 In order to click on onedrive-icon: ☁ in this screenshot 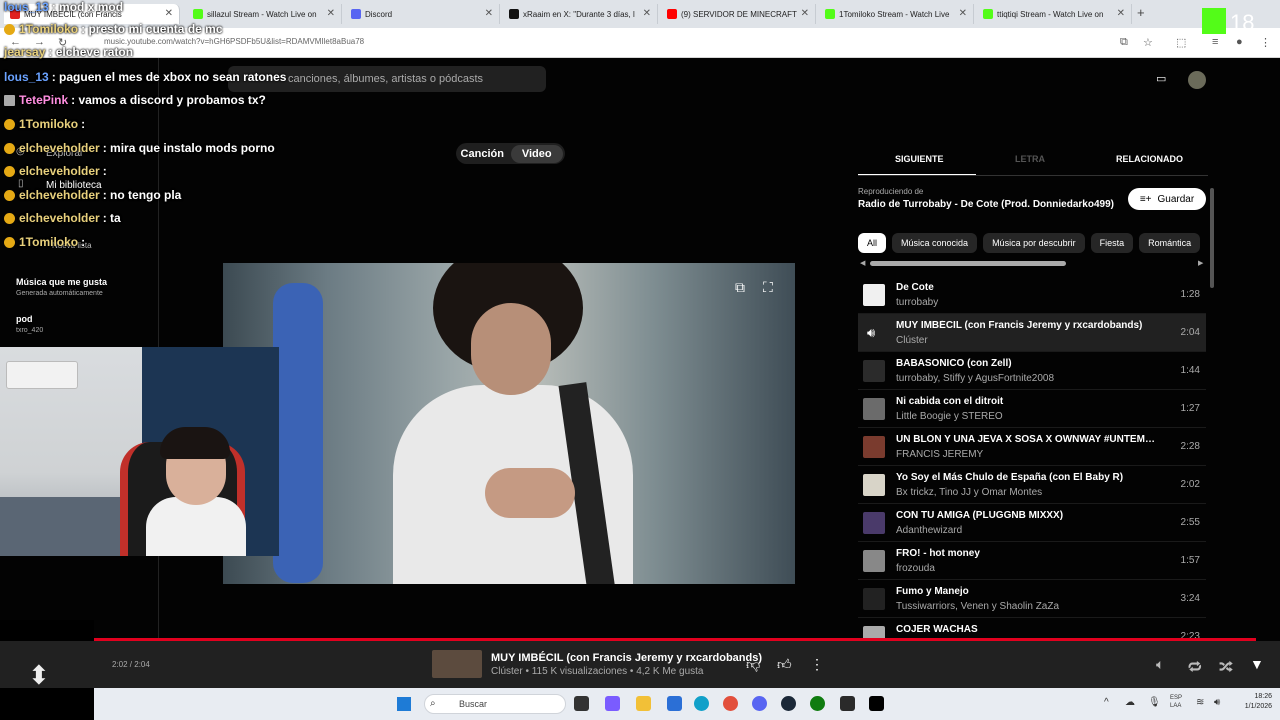, I will do `click(1130, 702)`.